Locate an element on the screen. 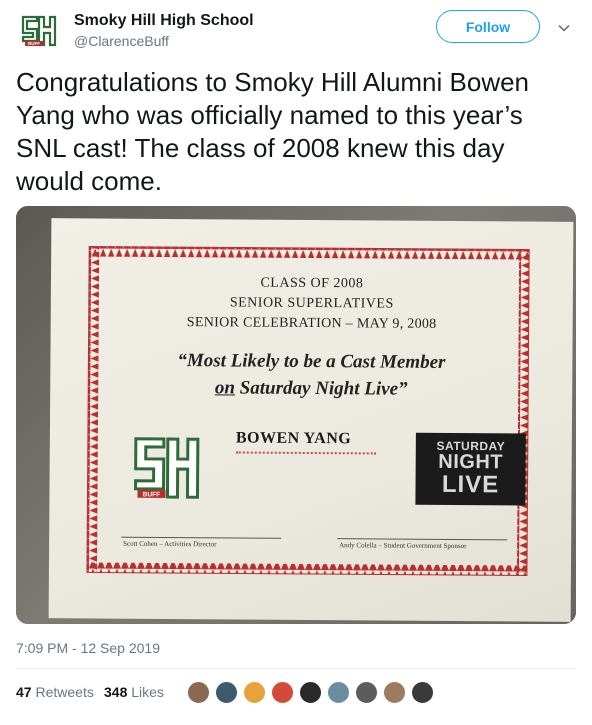 Image resolution: width=592 pixels, height=725 pixels. retweets-label: Retweets is located at coordinates (64, 692).